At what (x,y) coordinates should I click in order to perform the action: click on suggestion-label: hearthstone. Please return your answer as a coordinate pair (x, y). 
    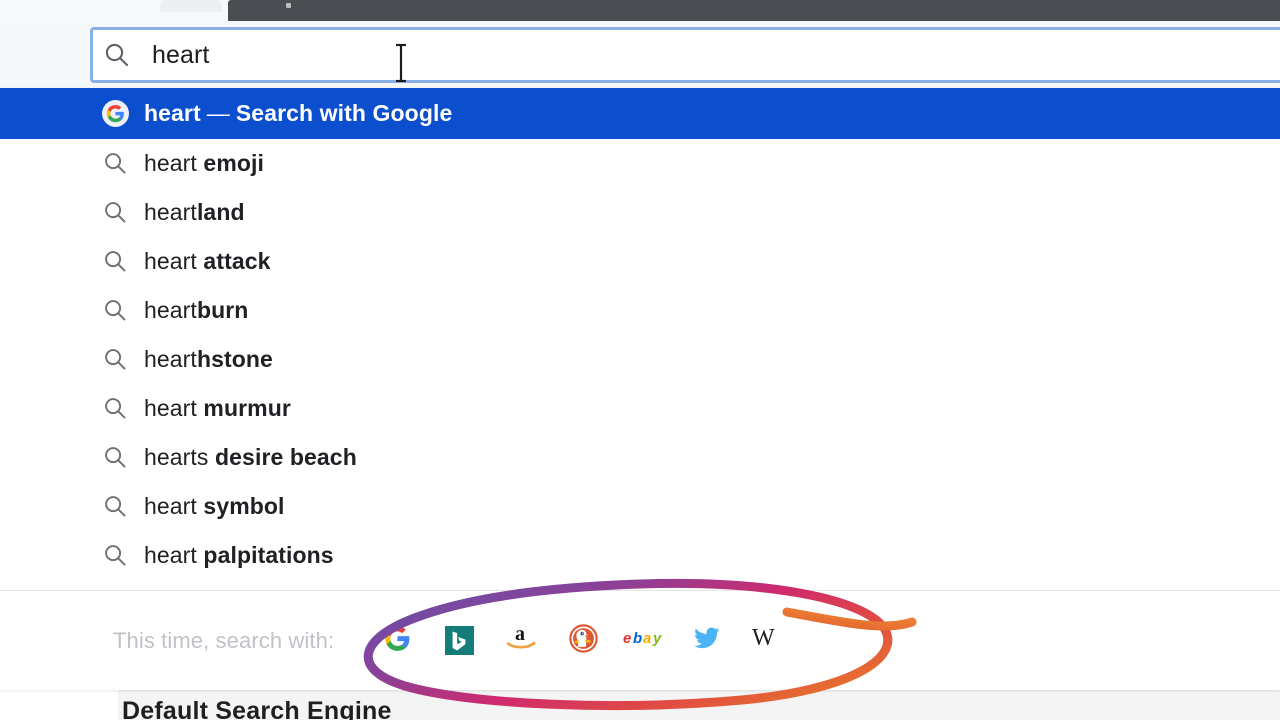
    Looking at the image, I should click on (208, 359).